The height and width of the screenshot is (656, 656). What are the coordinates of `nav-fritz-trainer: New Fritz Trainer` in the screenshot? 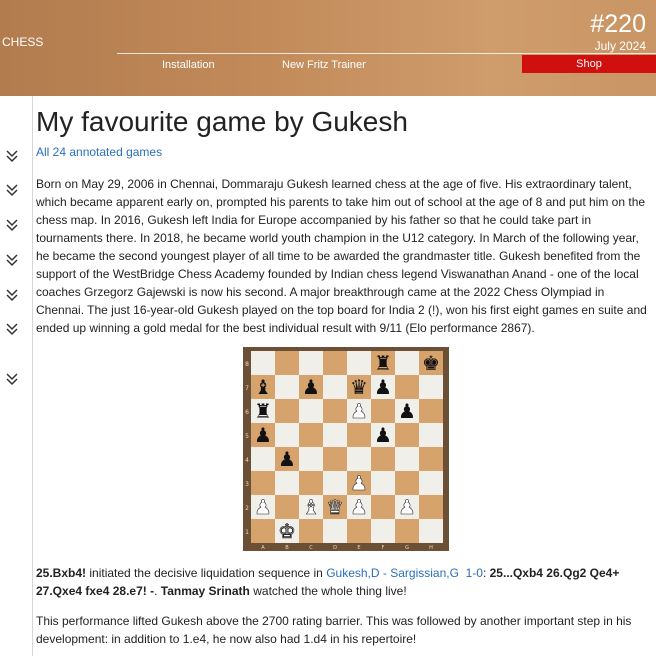 It's located at (324, 65).